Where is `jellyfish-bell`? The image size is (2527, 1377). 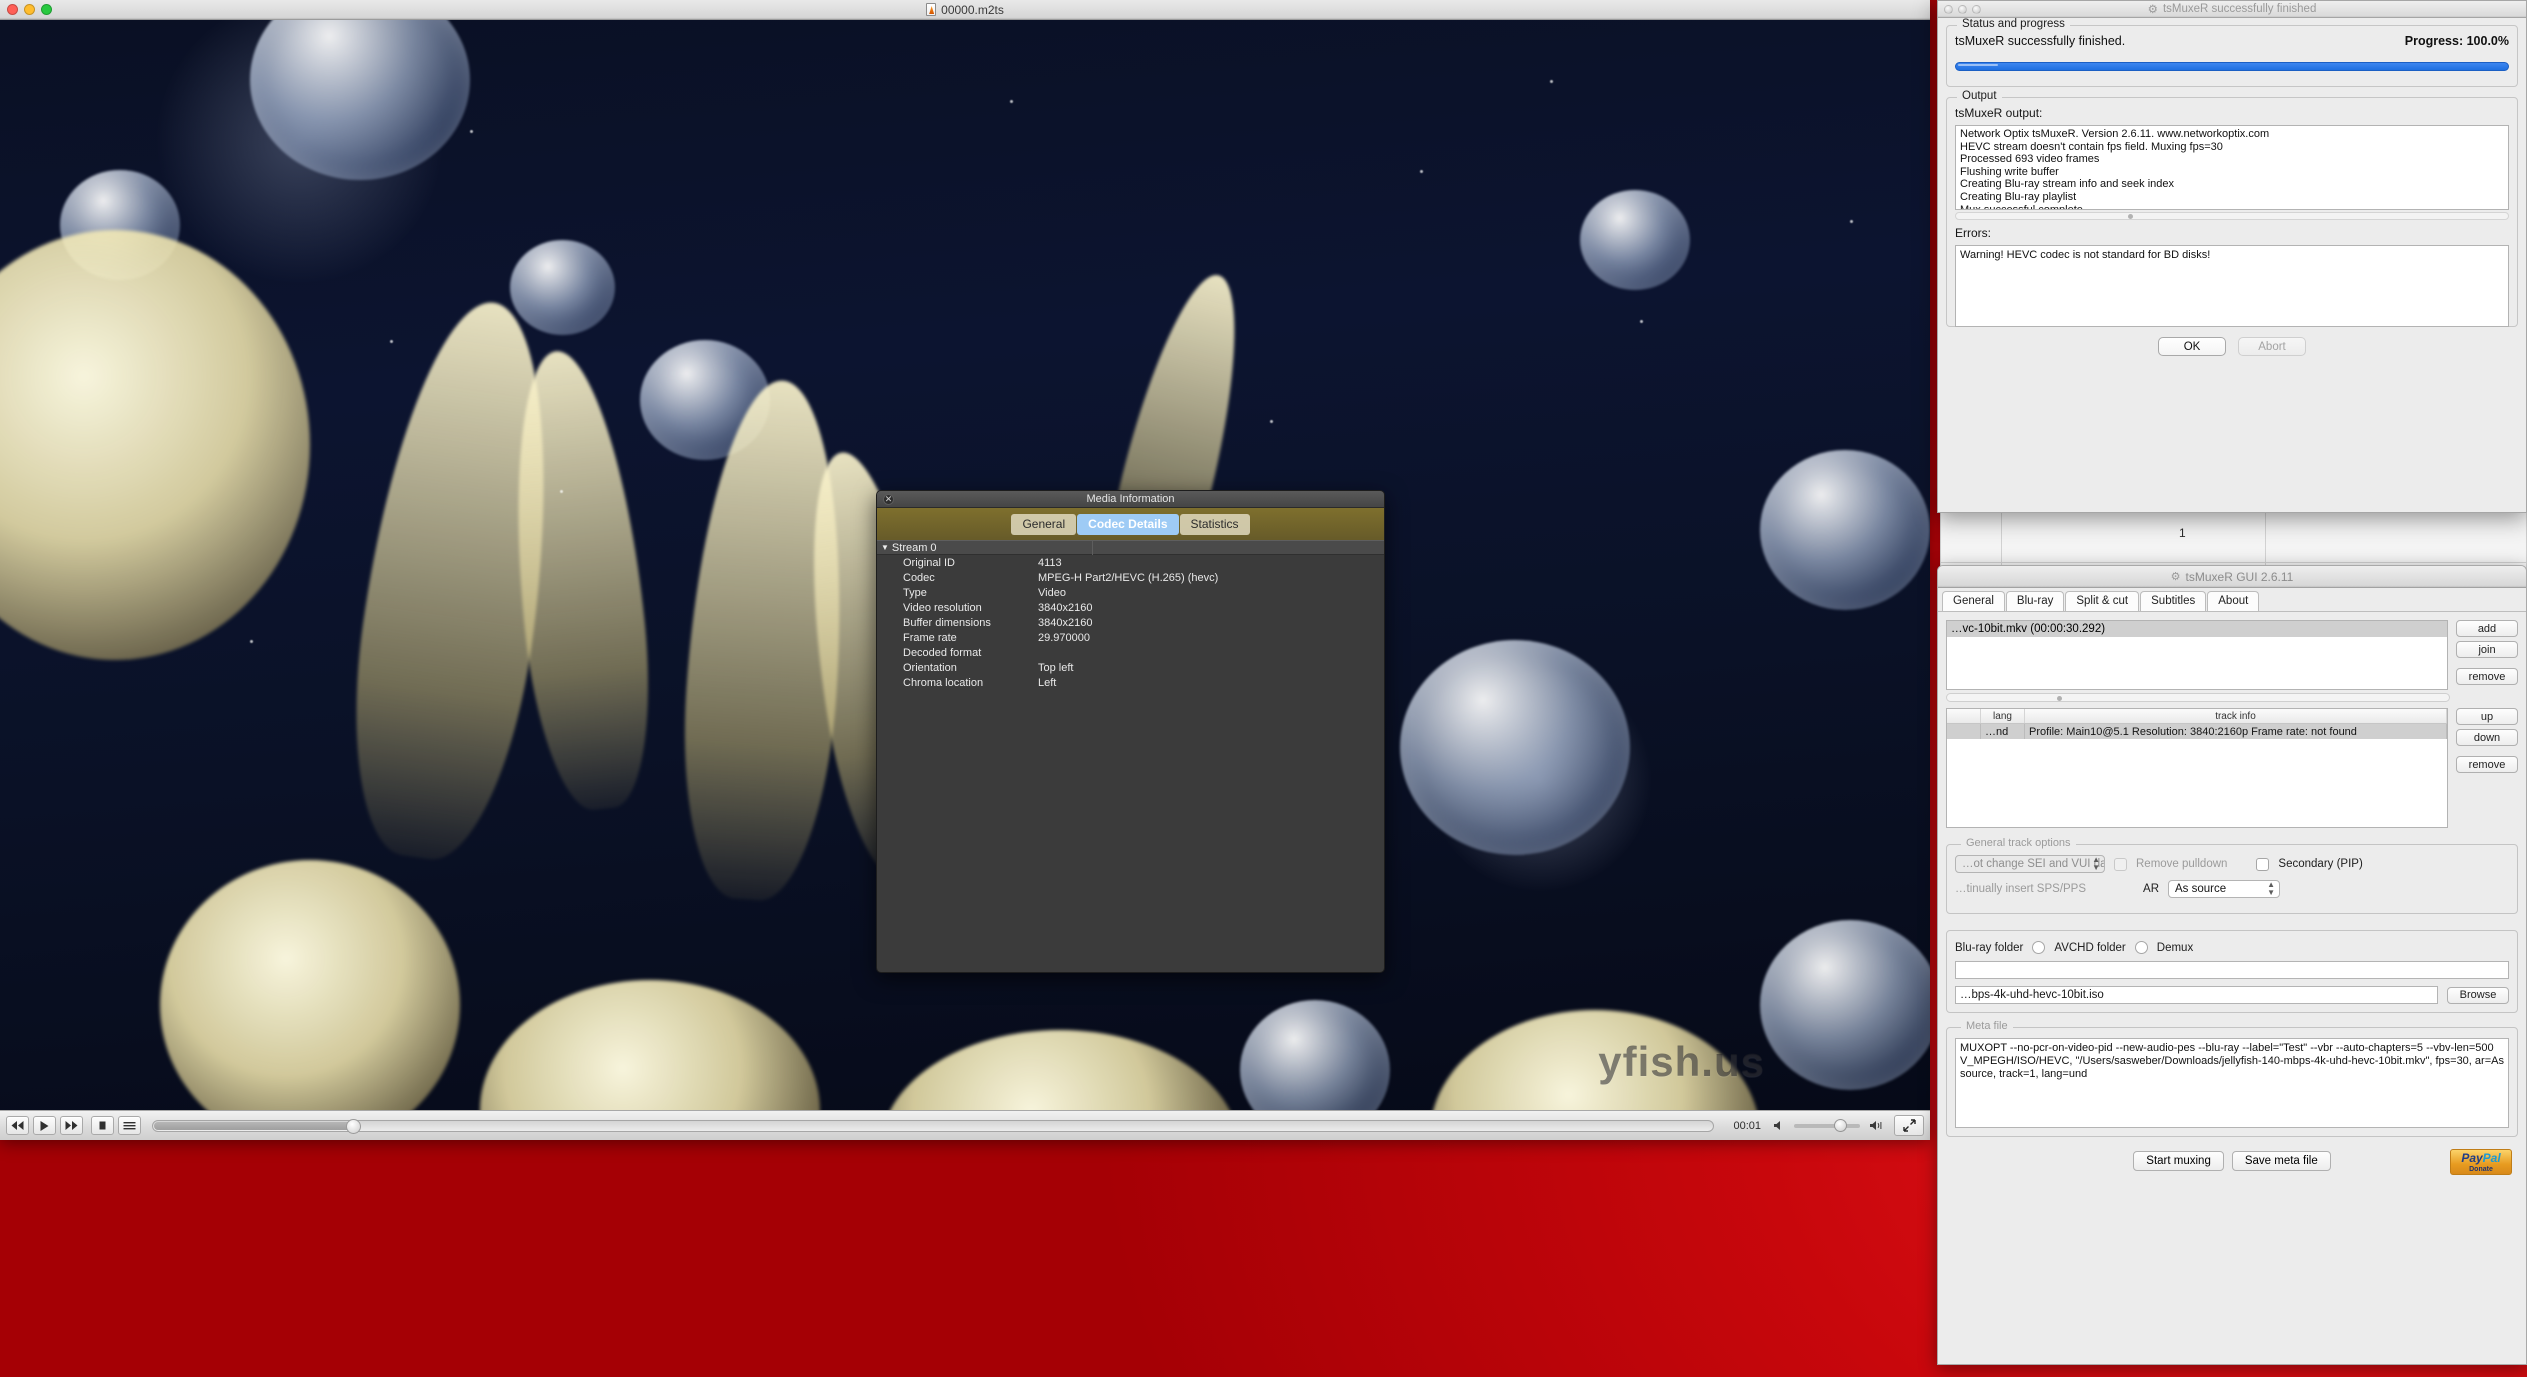
jellyfish-bell is located at coordinates (562, 287).